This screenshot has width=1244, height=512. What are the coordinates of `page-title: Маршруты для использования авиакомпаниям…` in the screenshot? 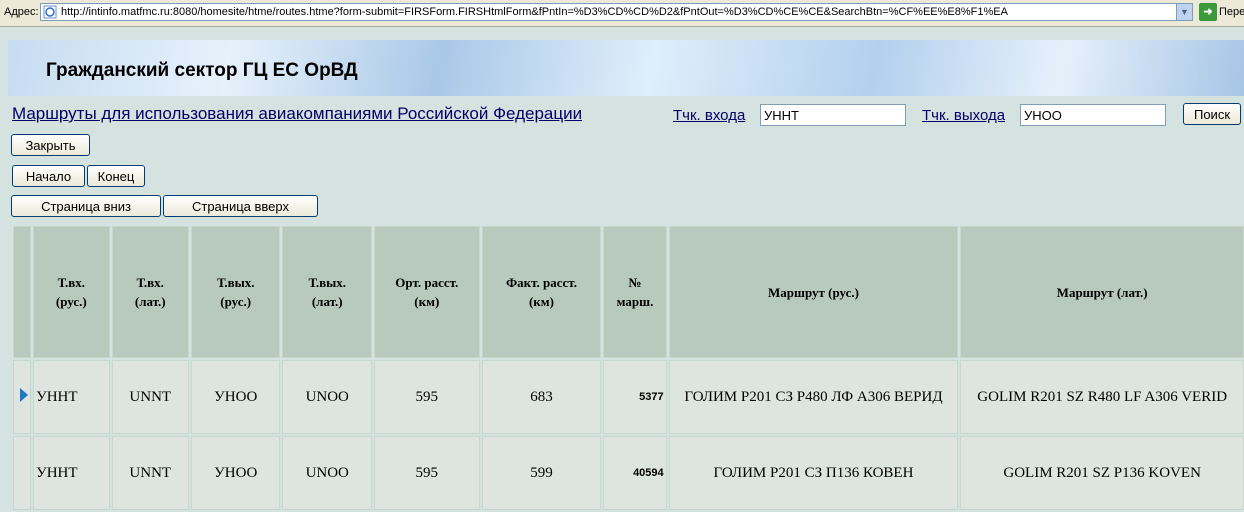 It's located at (297, 114).